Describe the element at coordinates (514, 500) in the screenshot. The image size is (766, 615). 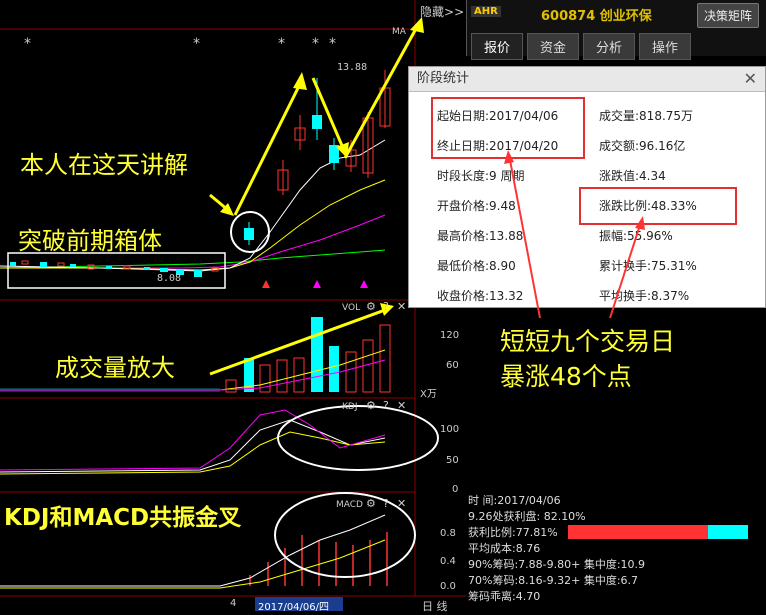
I see `chip-time: 时 间:2017/04/06` at that location.